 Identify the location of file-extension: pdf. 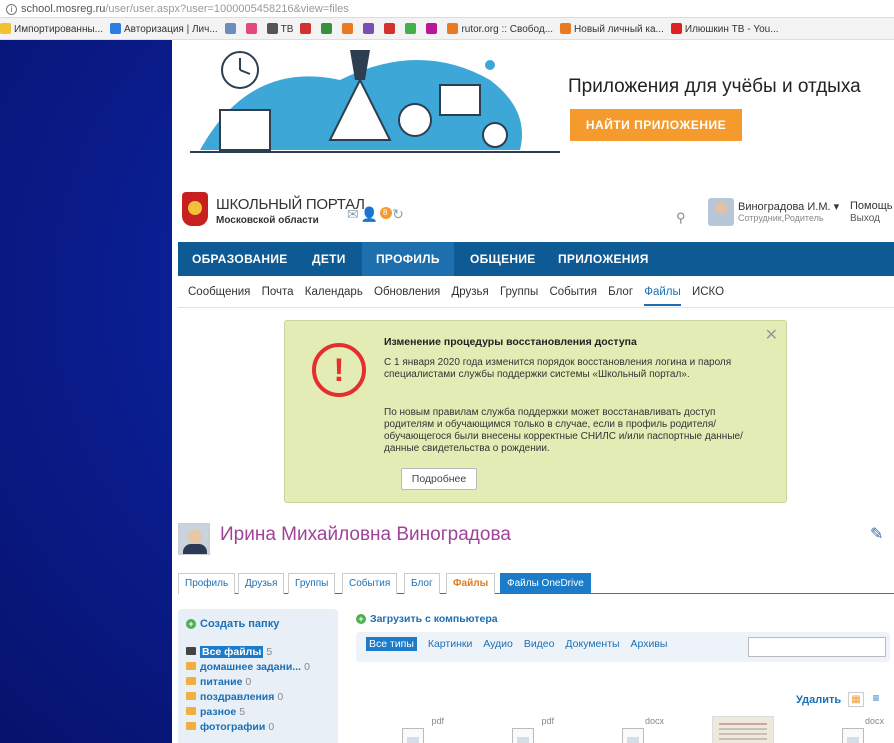
(437, 721).